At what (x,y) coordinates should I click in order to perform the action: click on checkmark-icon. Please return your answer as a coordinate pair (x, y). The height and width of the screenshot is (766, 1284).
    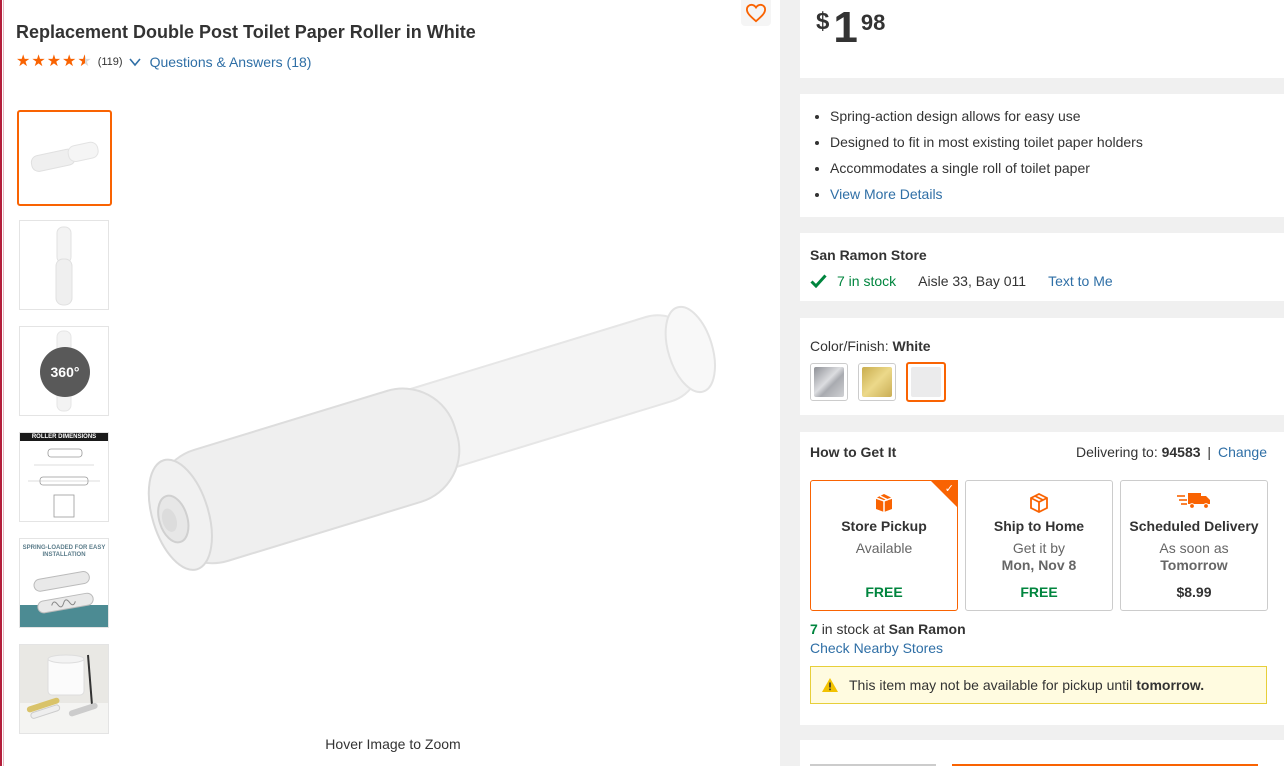
    Looking at the image, I should click on (818, 281).